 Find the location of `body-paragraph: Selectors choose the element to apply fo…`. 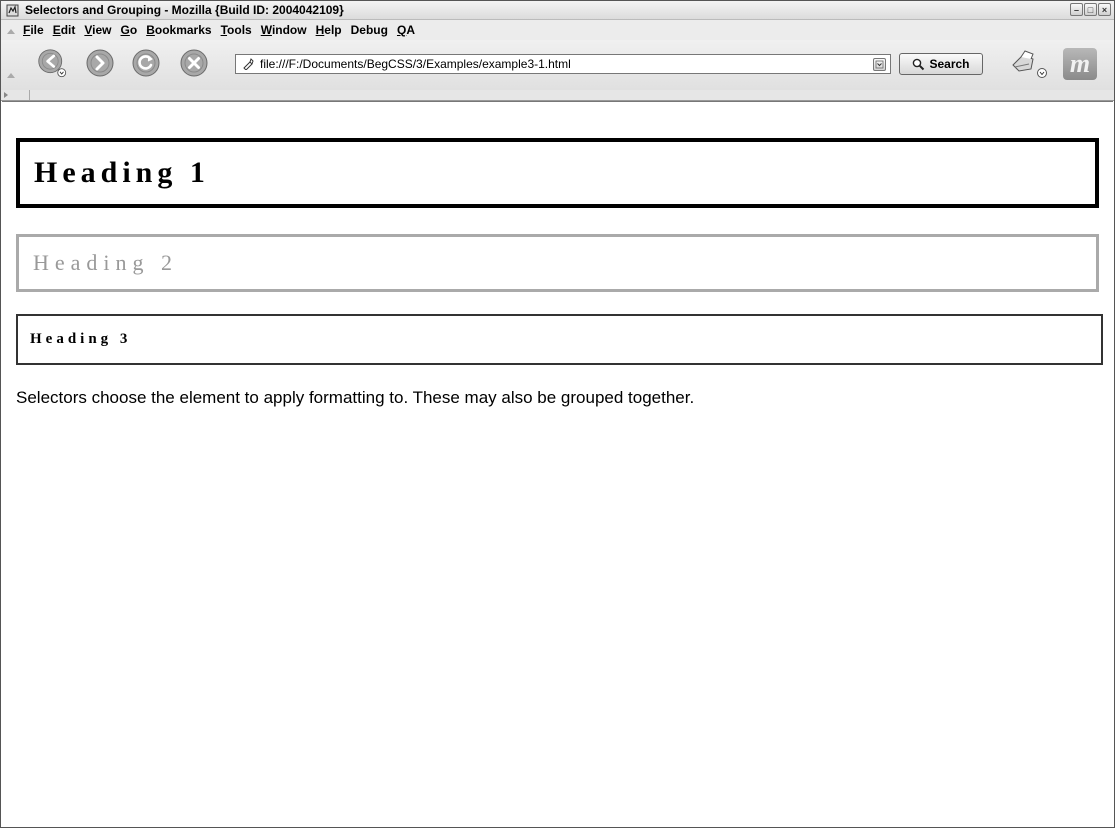

body-paragraph: Selectors choose the element to apply fo… is located at coordinates (355, 397).